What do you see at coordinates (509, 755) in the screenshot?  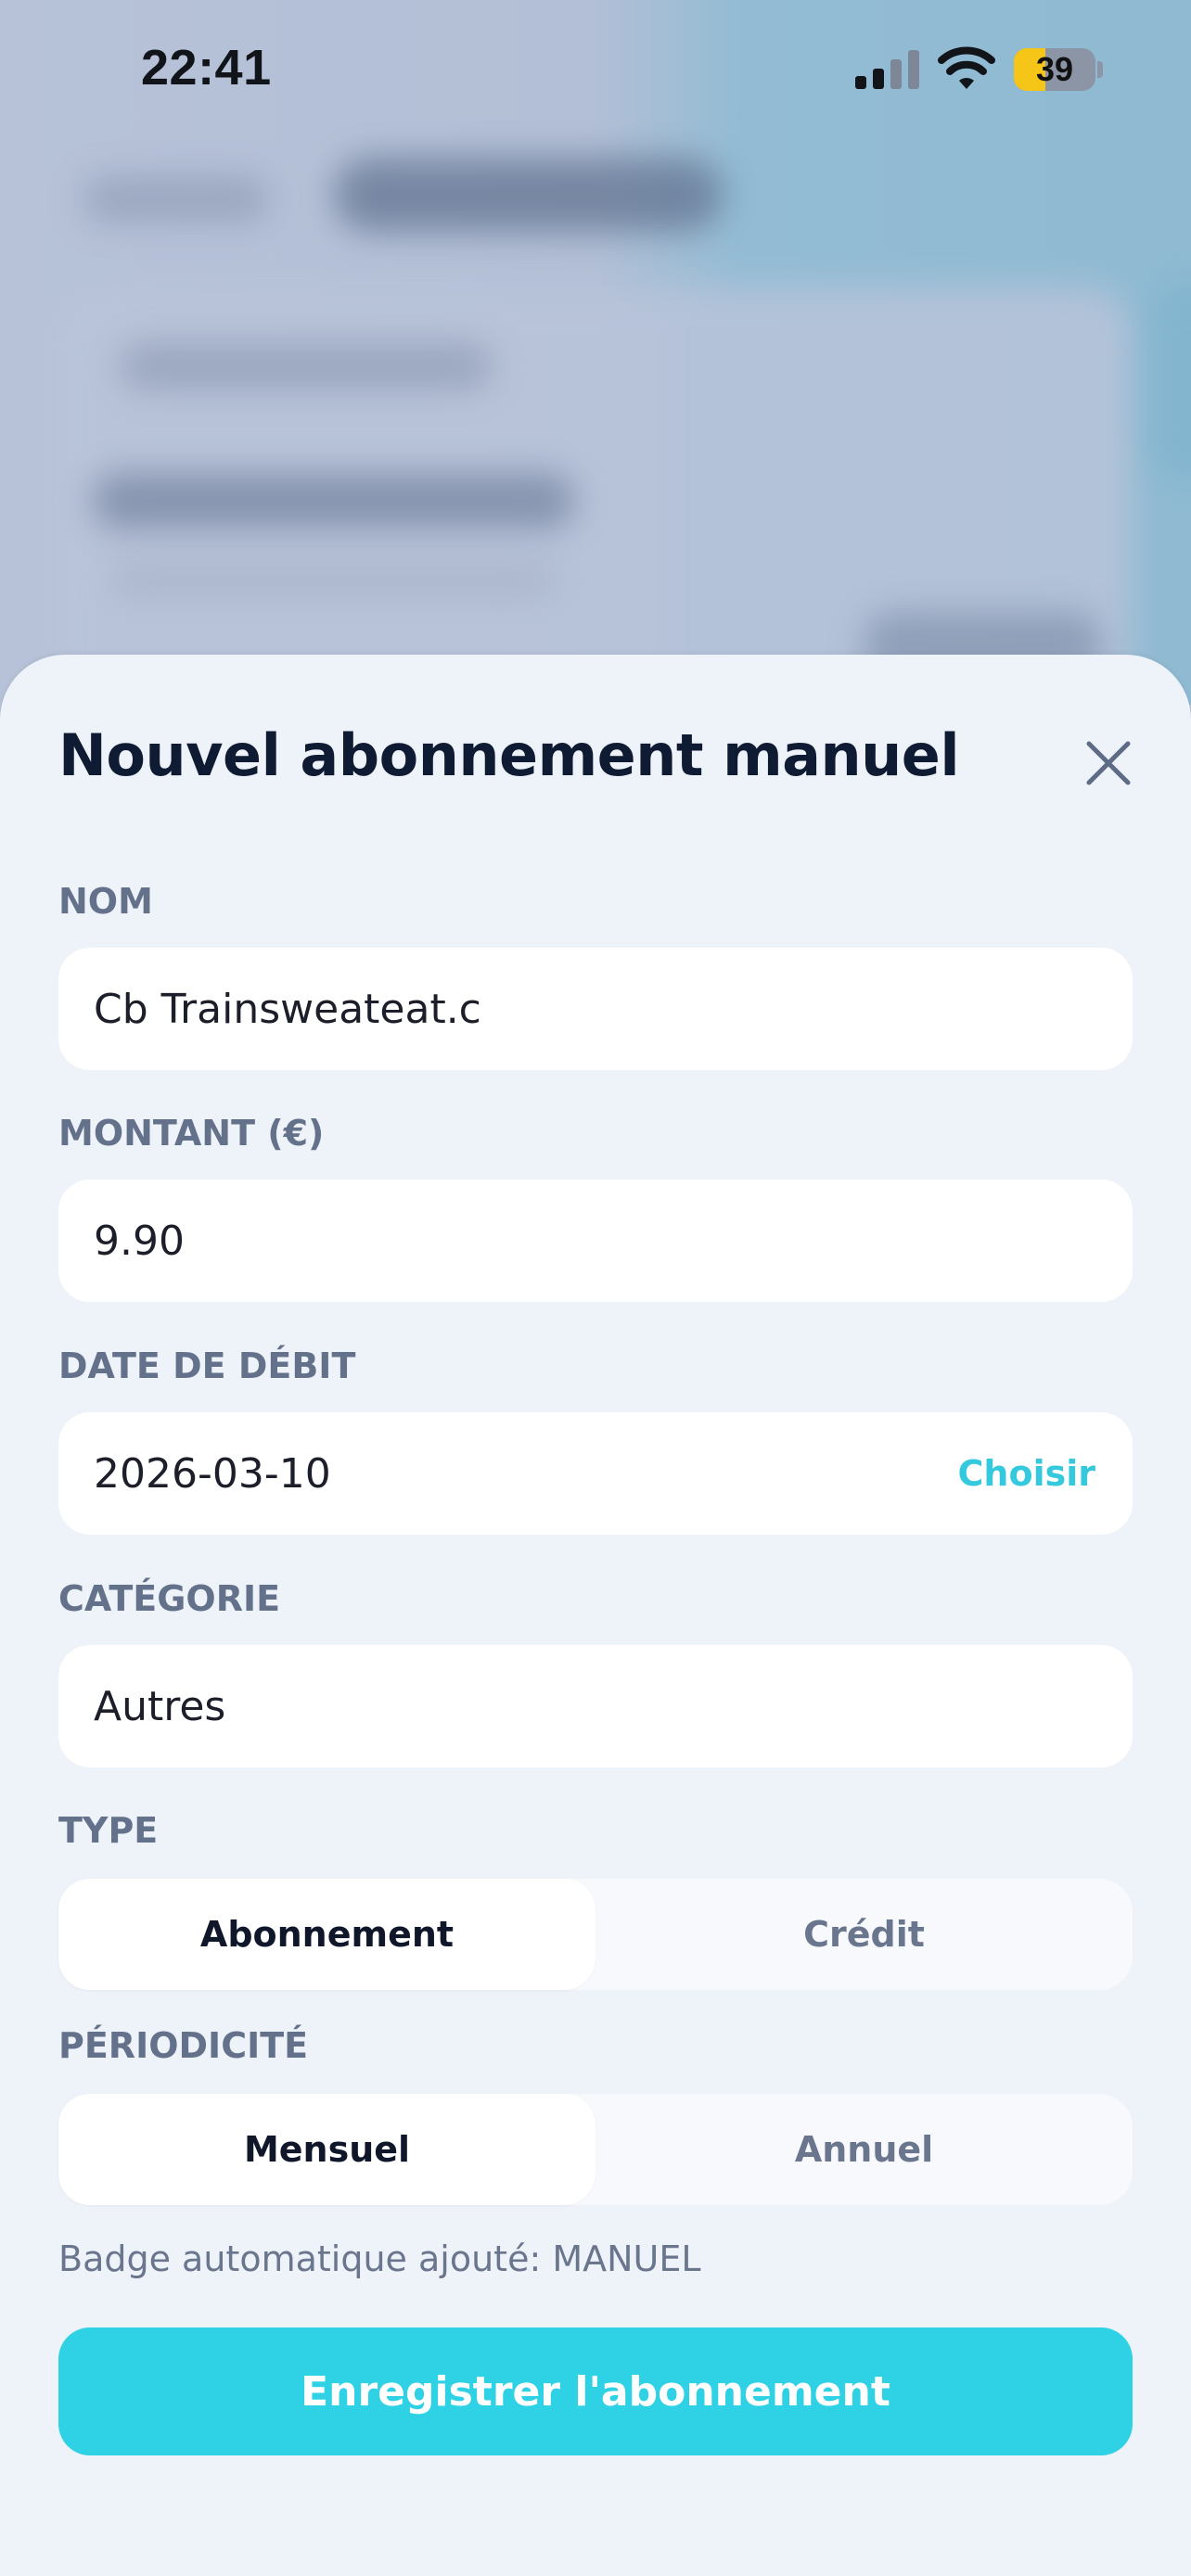 I see `sheet-title: Nouvel abonnement manuel` at bounding box center [509, 755].